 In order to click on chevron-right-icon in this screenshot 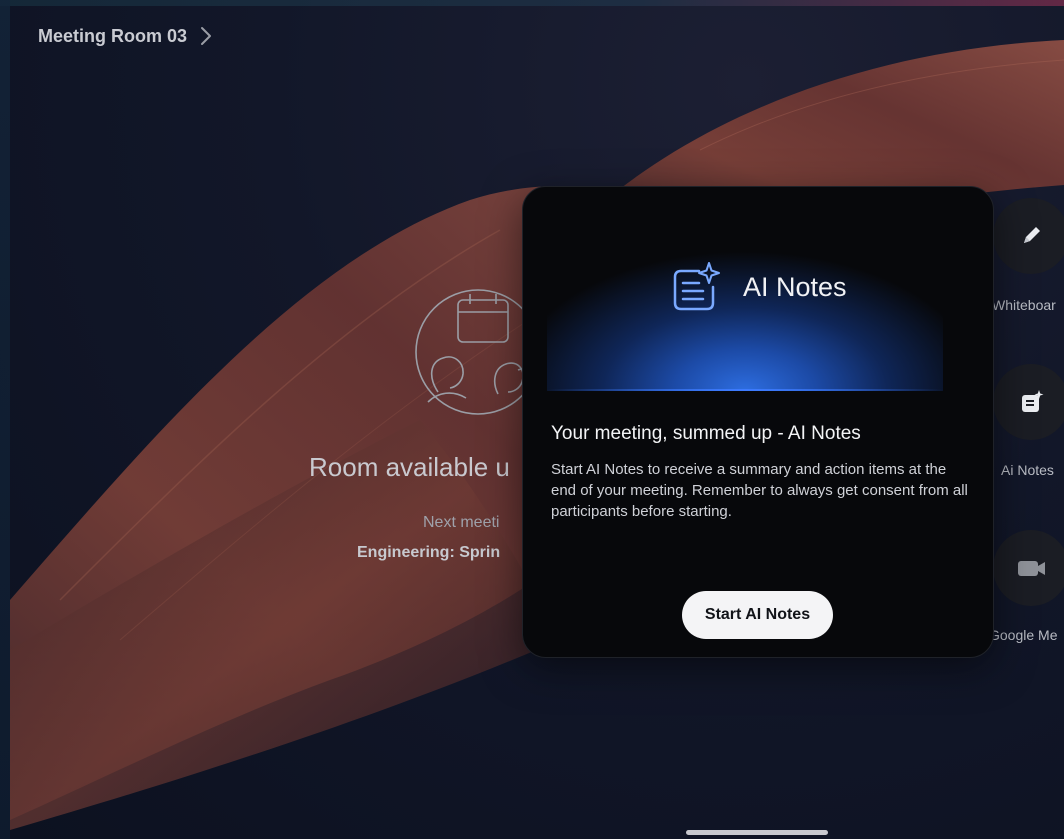, I will do `click(206, 36)`.